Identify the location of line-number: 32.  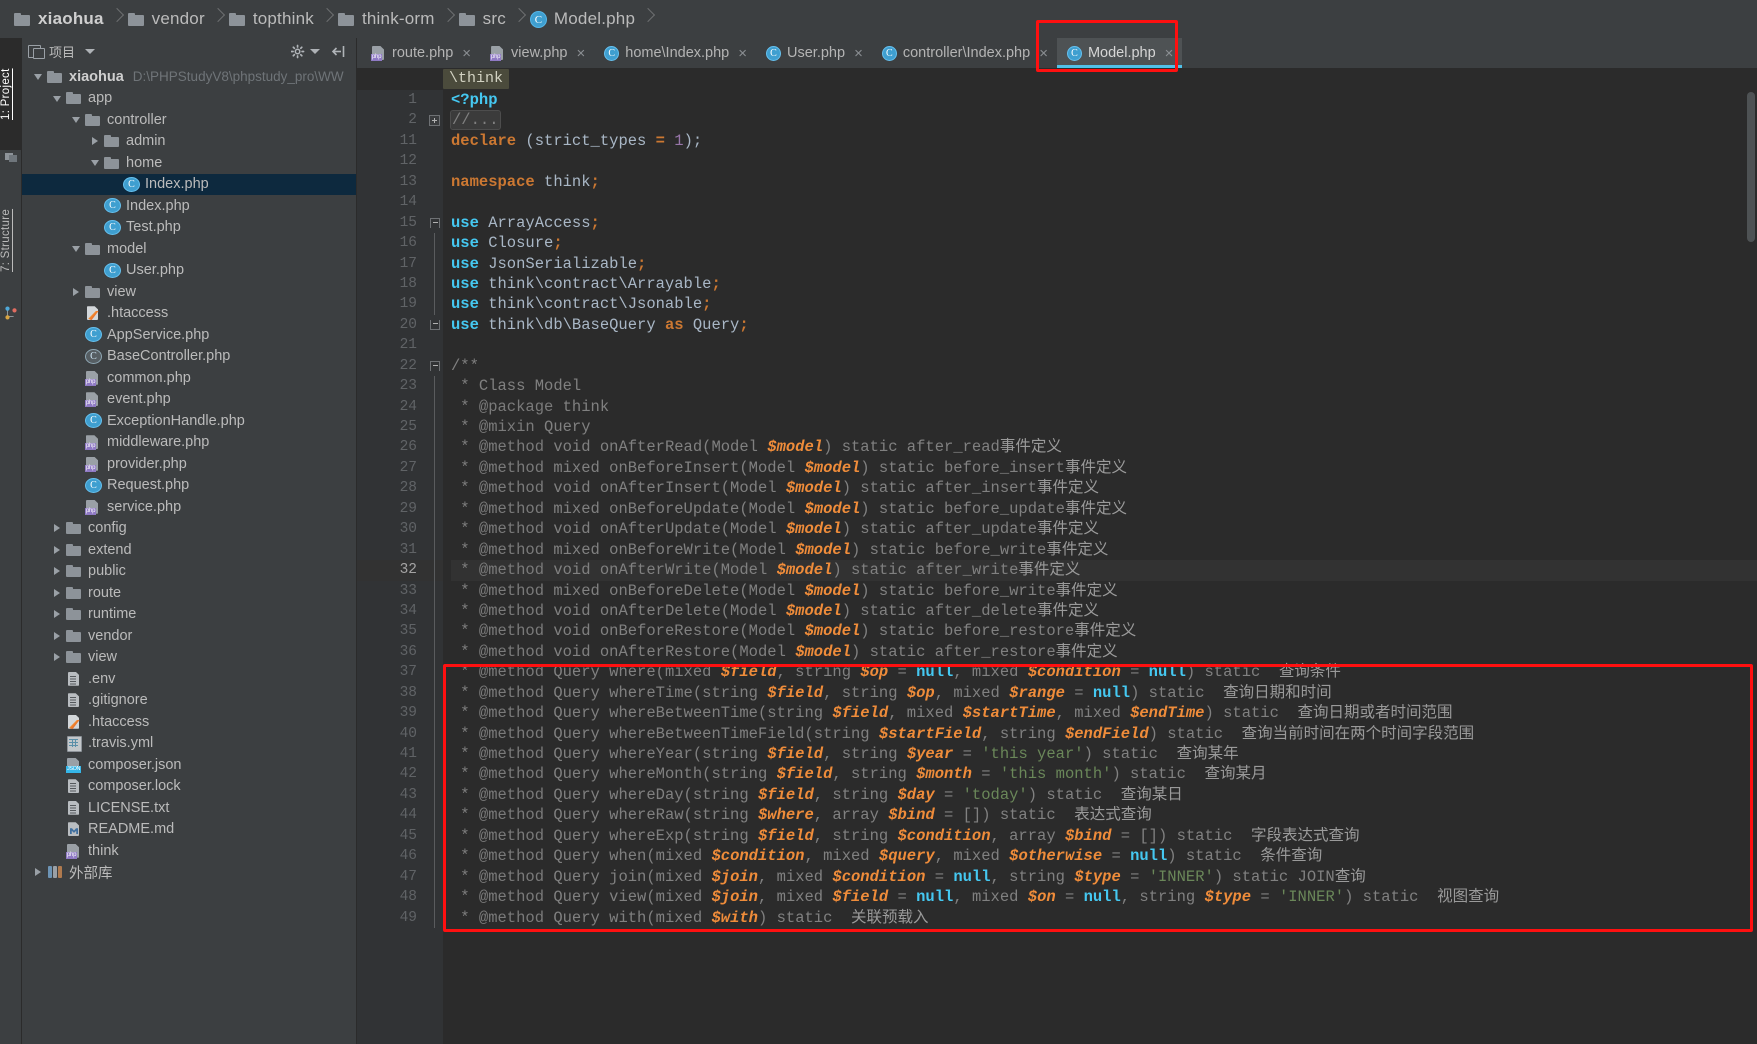
(400, 570).